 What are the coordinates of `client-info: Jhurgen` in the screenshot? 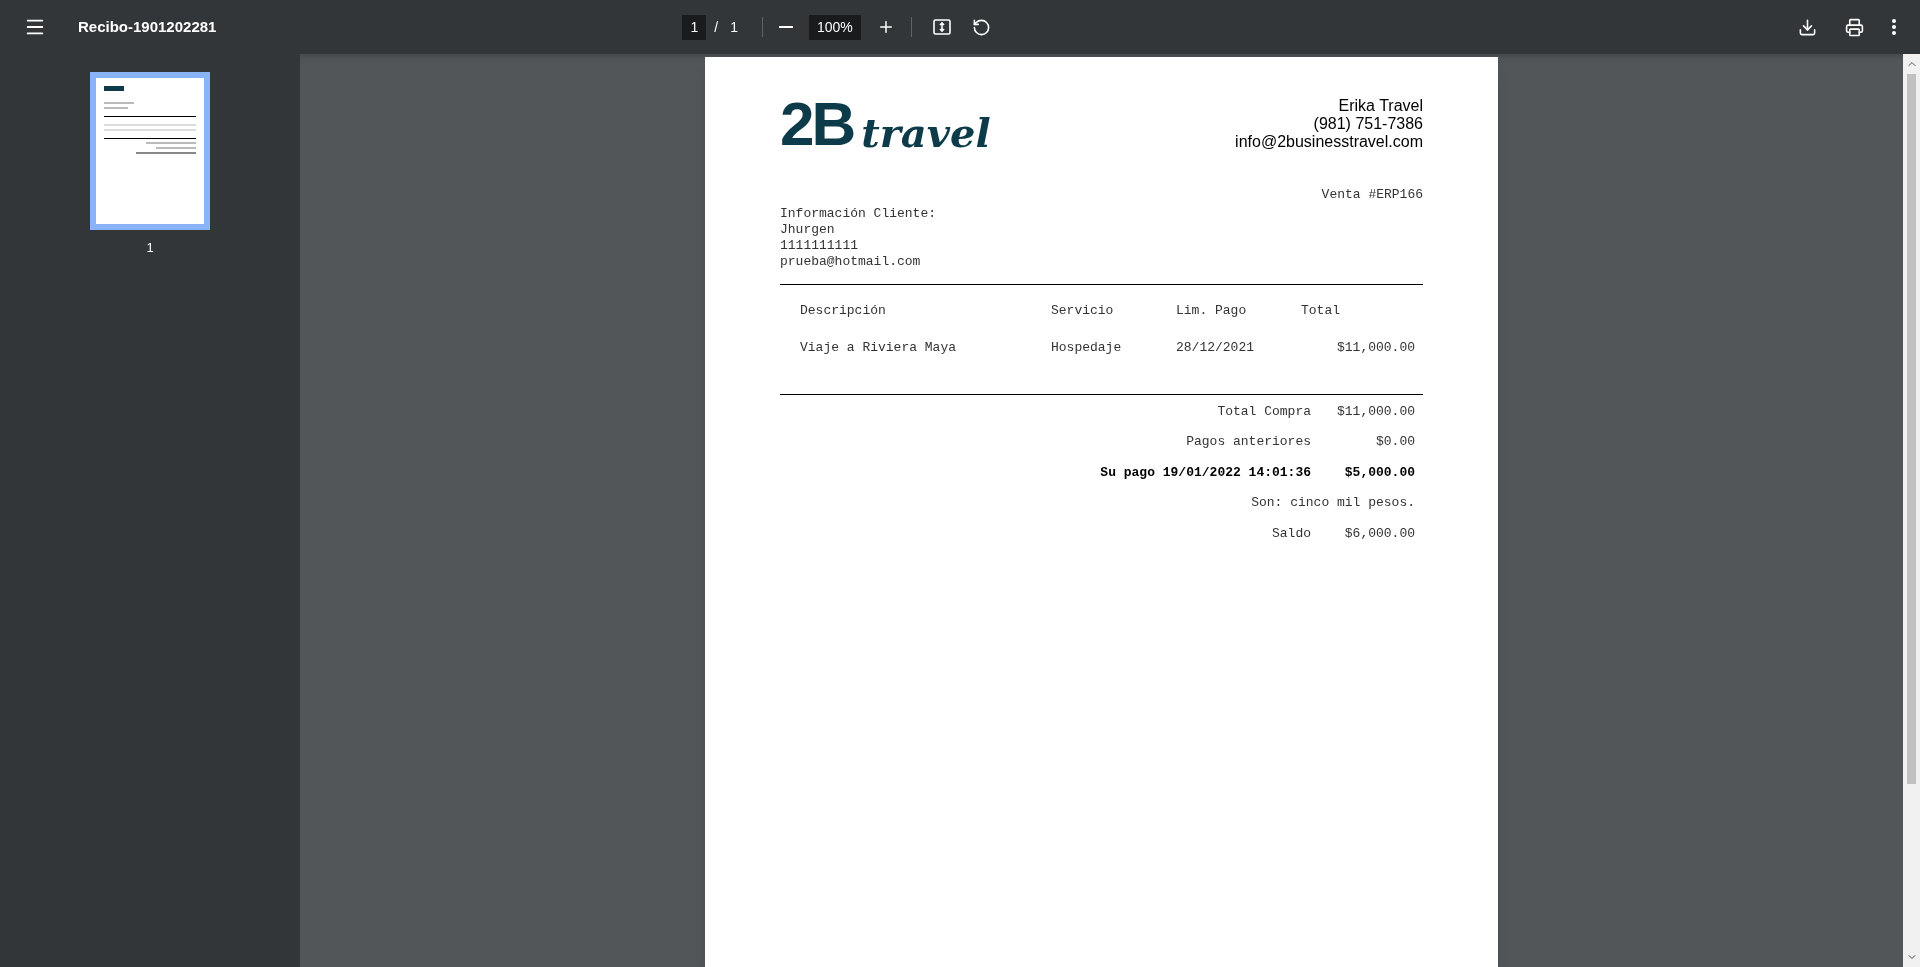 It's located at (807, 229).